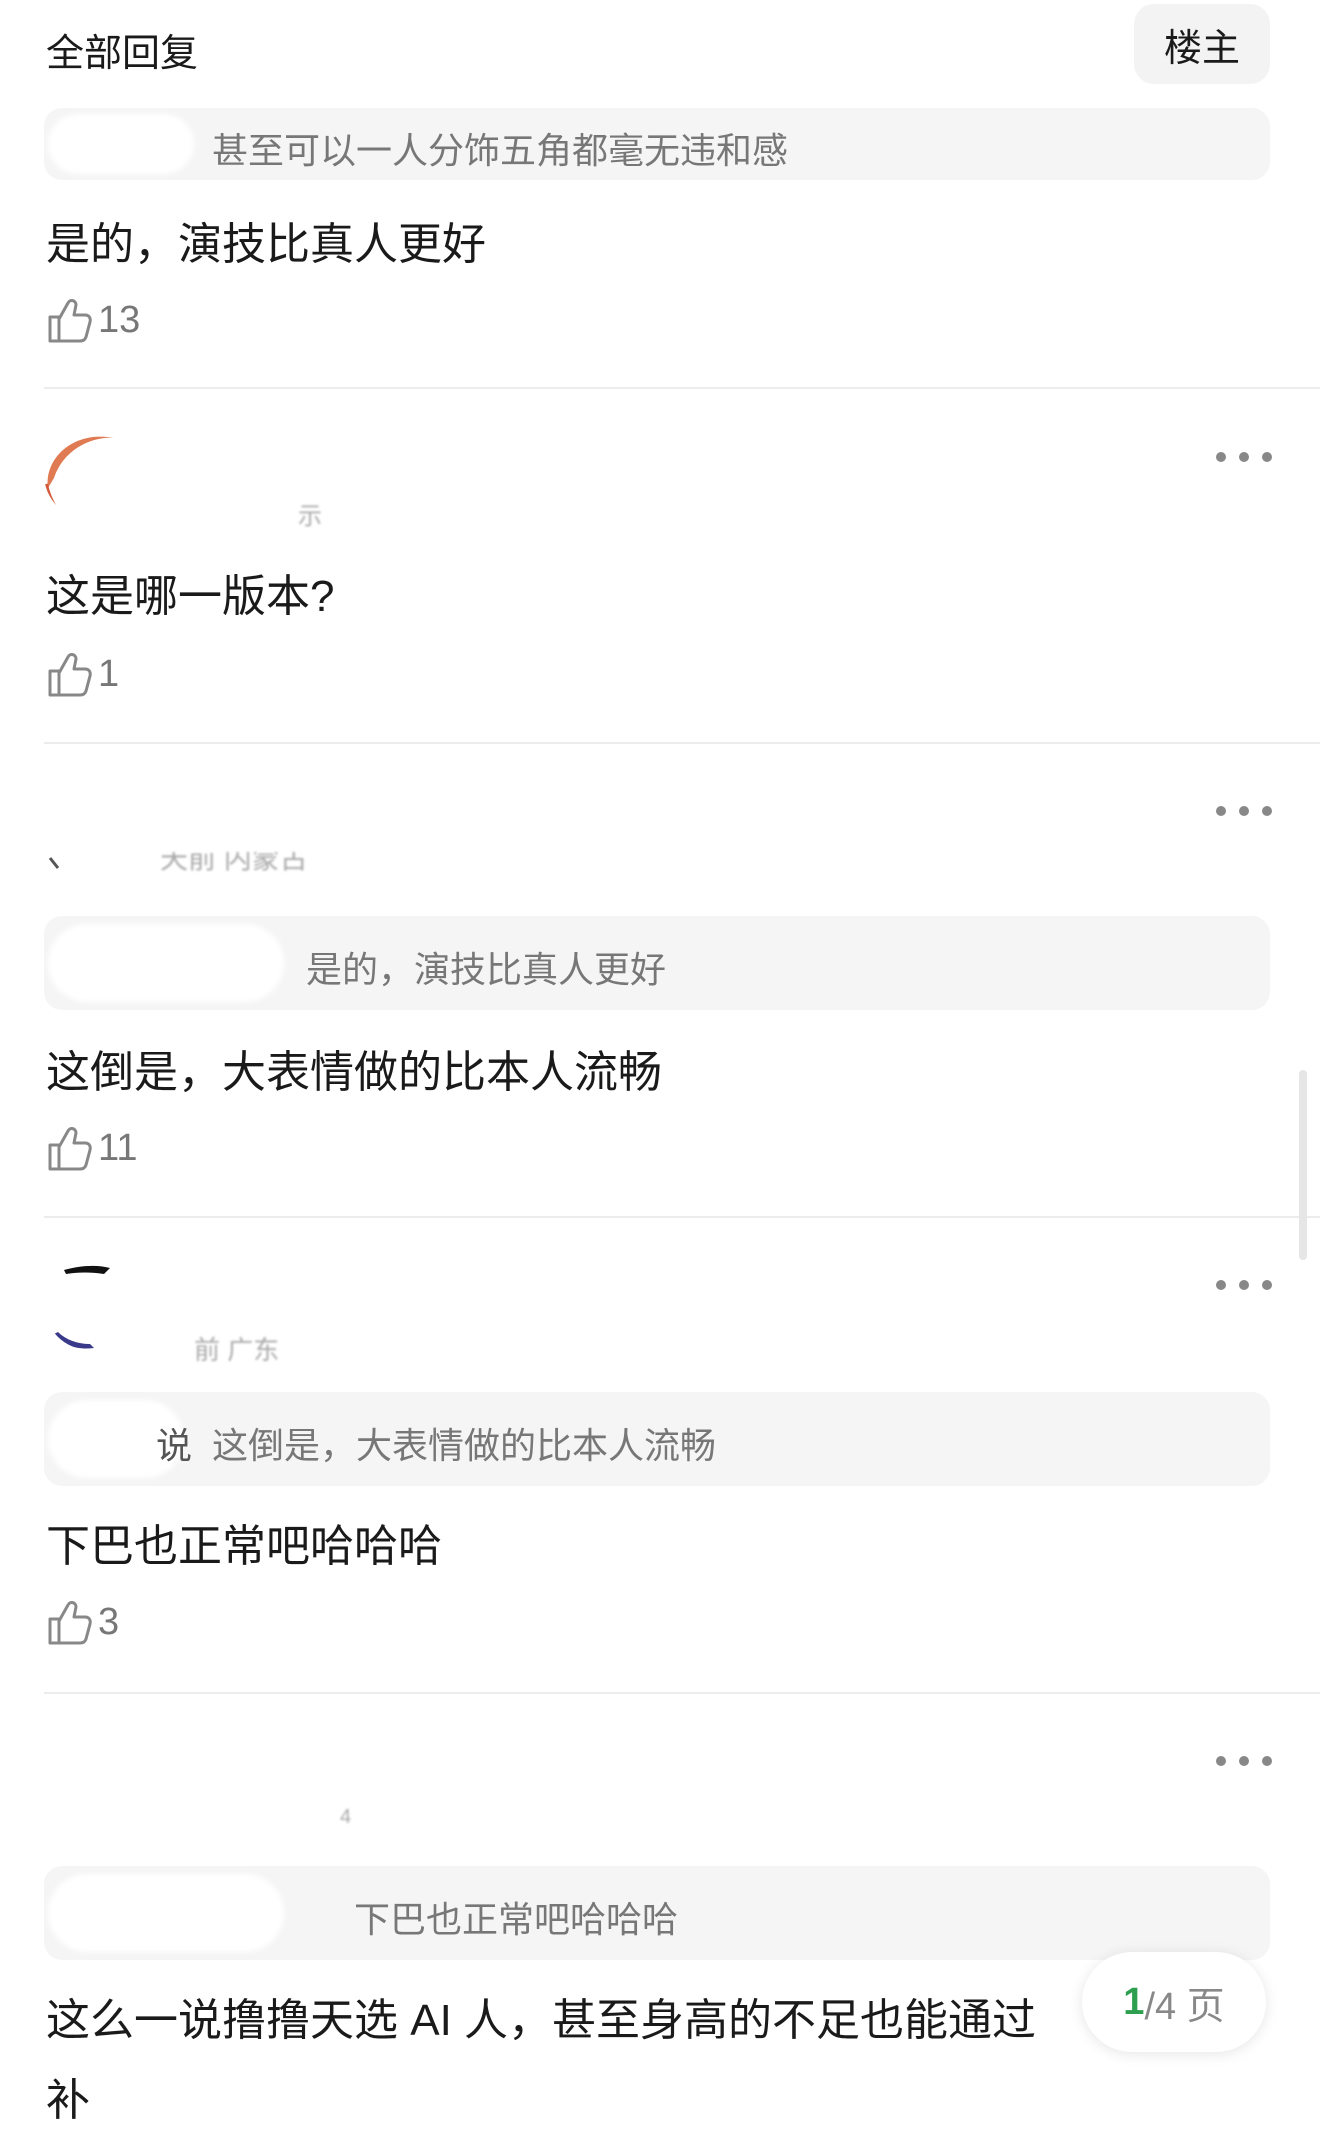 Image resolution: width=1320 pixels, height=2141 pixels. Describe the element at coordinates (174, 1445) in the screenshot. I see `quoted-username-fragment: 说` at that location.